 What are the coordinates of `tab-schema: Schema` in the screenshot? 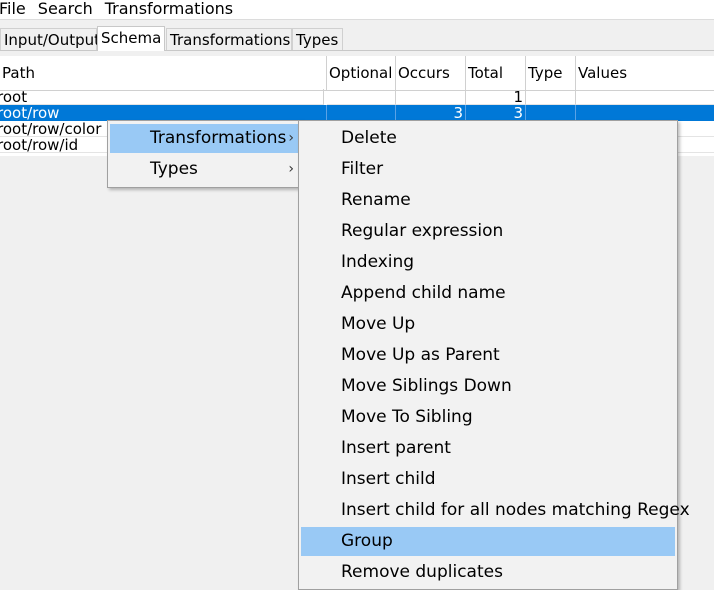 It's located at (131, 38).